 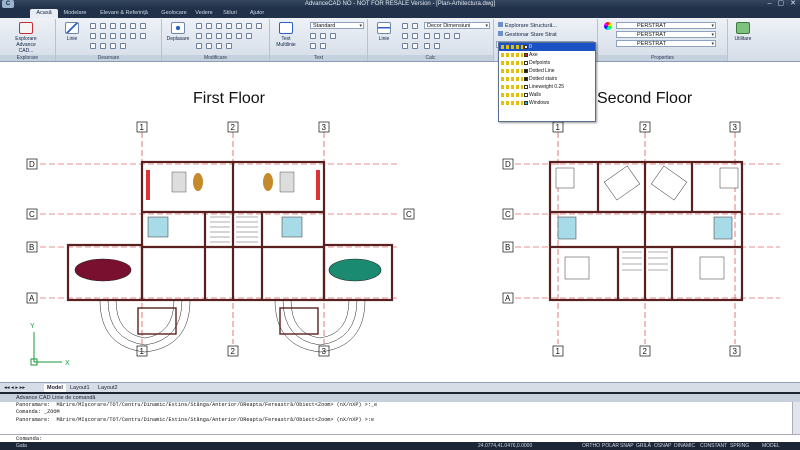 I want to click on table-icon, so click(x=123, y=46).